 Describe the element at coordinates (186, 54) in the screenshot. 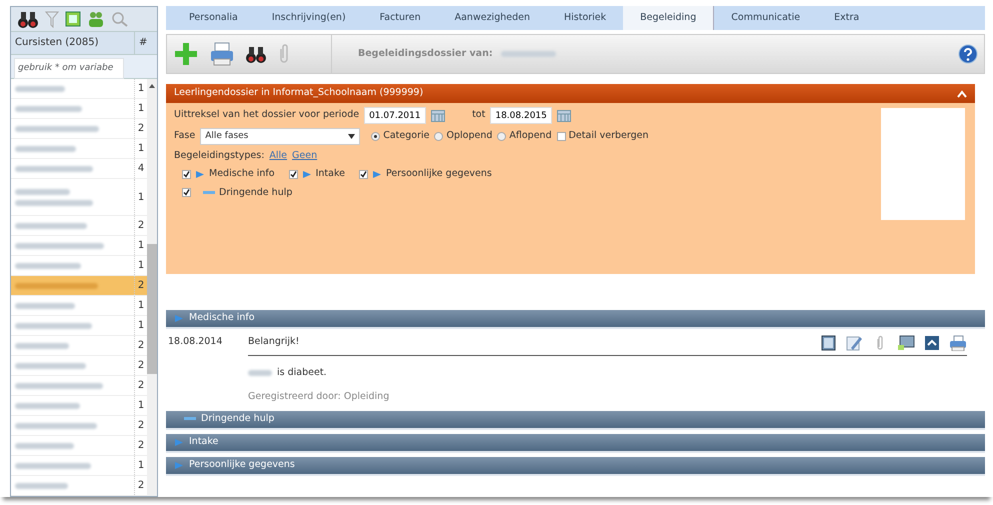

I see `add-icon` at that location.